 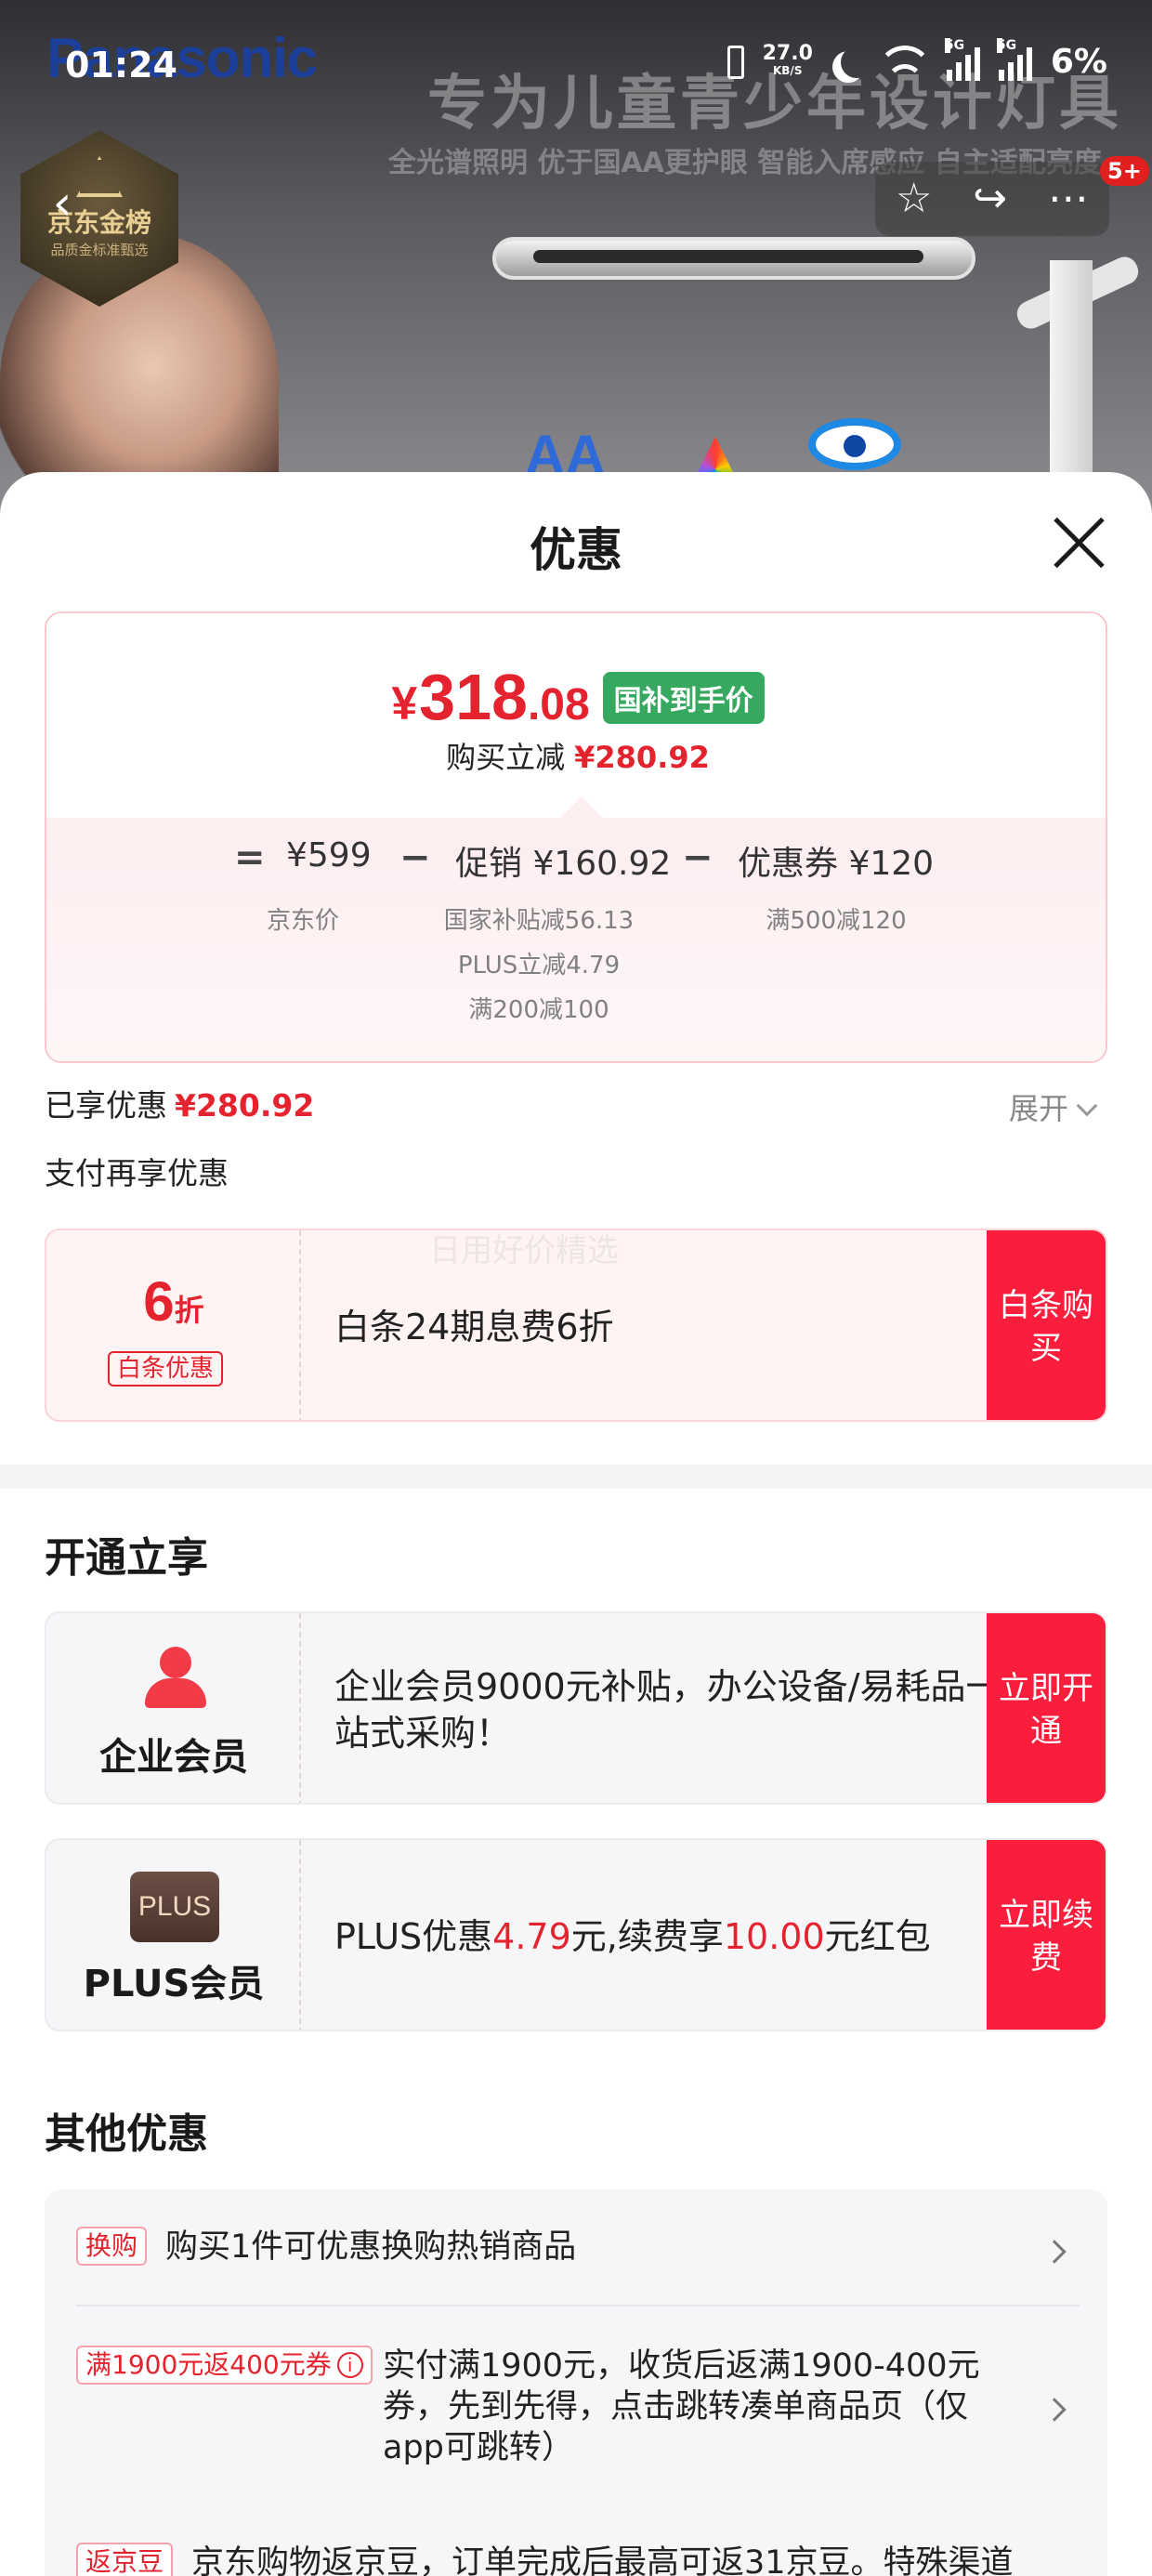 I want to click on watermark: 日用好价精选, so click(x=524, y=1250).